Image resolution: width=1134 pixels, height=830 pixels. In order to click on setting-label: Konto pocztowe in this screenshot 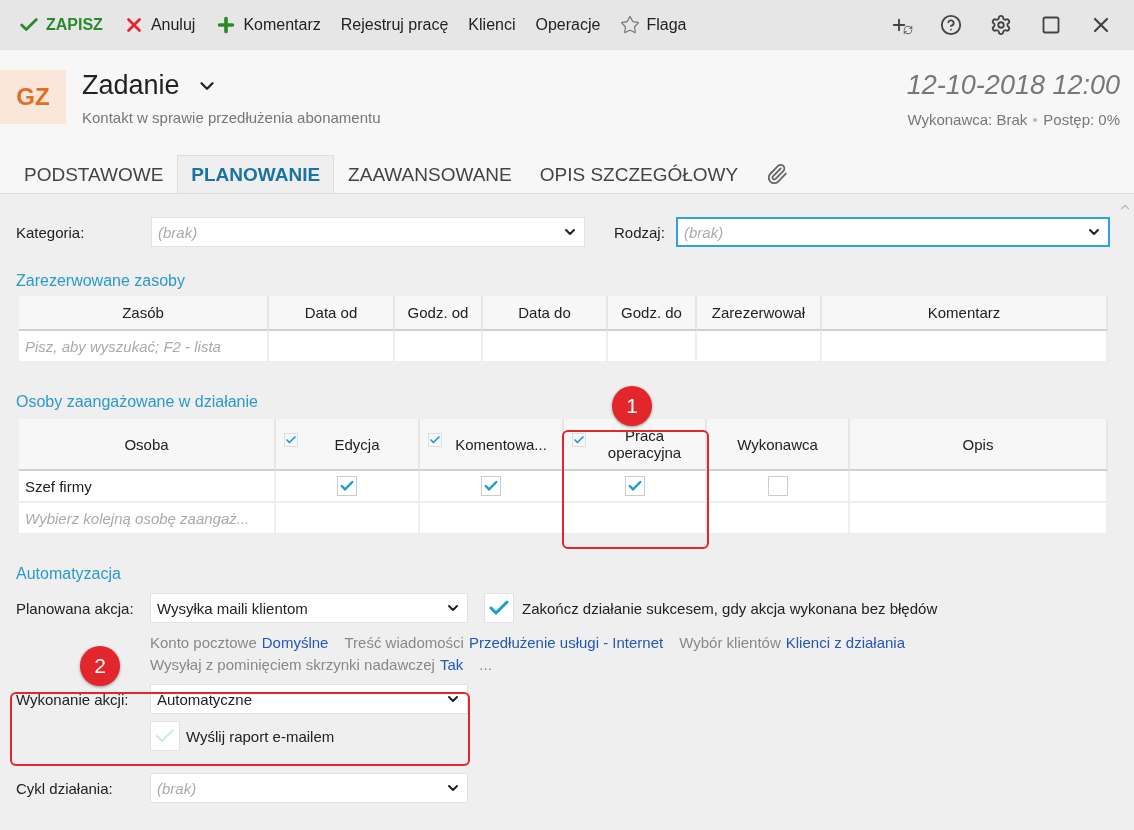, I will do `click(203, 642)`.